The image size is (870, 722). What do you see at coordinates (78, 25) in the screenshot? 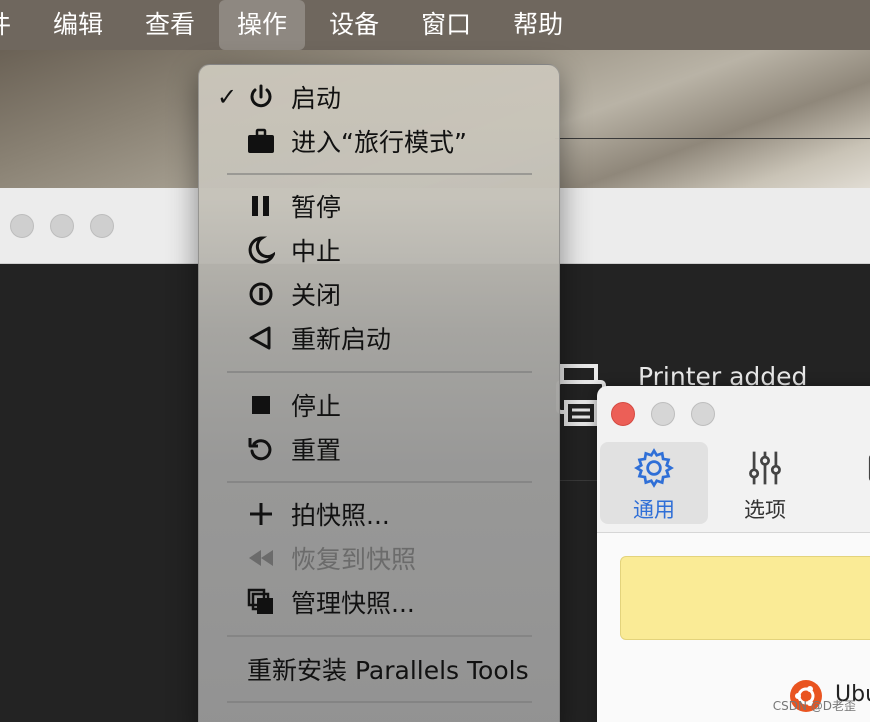
I see `menu-edit: 编辑` at bounding box center [78, 25].